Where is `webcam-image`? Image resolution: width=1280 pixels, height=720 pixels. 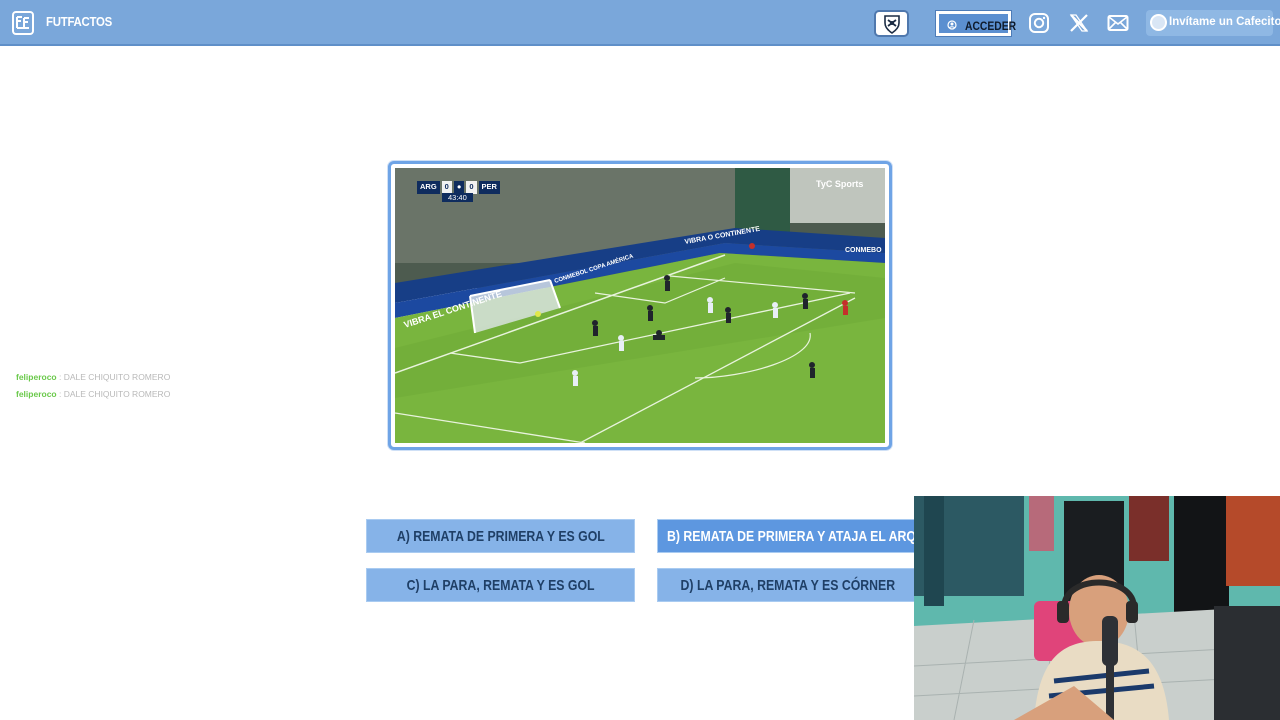 webcam-image is located at coordinates (1097, 608).